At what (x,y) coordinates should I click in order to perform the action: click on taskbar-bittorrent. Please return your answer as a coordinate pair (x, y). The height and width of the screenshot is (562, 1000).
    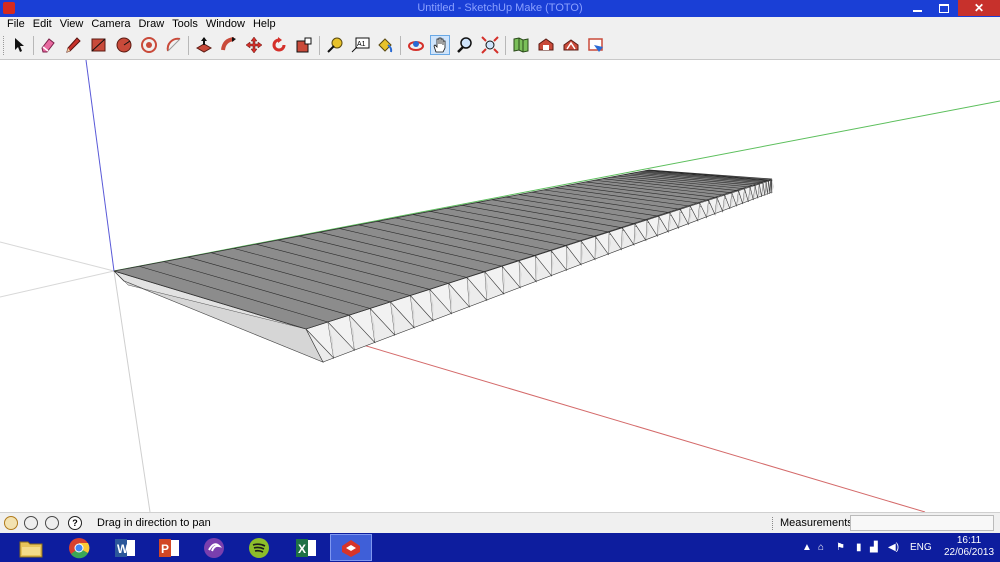
    Looking at the image, I should click on (214, 547).